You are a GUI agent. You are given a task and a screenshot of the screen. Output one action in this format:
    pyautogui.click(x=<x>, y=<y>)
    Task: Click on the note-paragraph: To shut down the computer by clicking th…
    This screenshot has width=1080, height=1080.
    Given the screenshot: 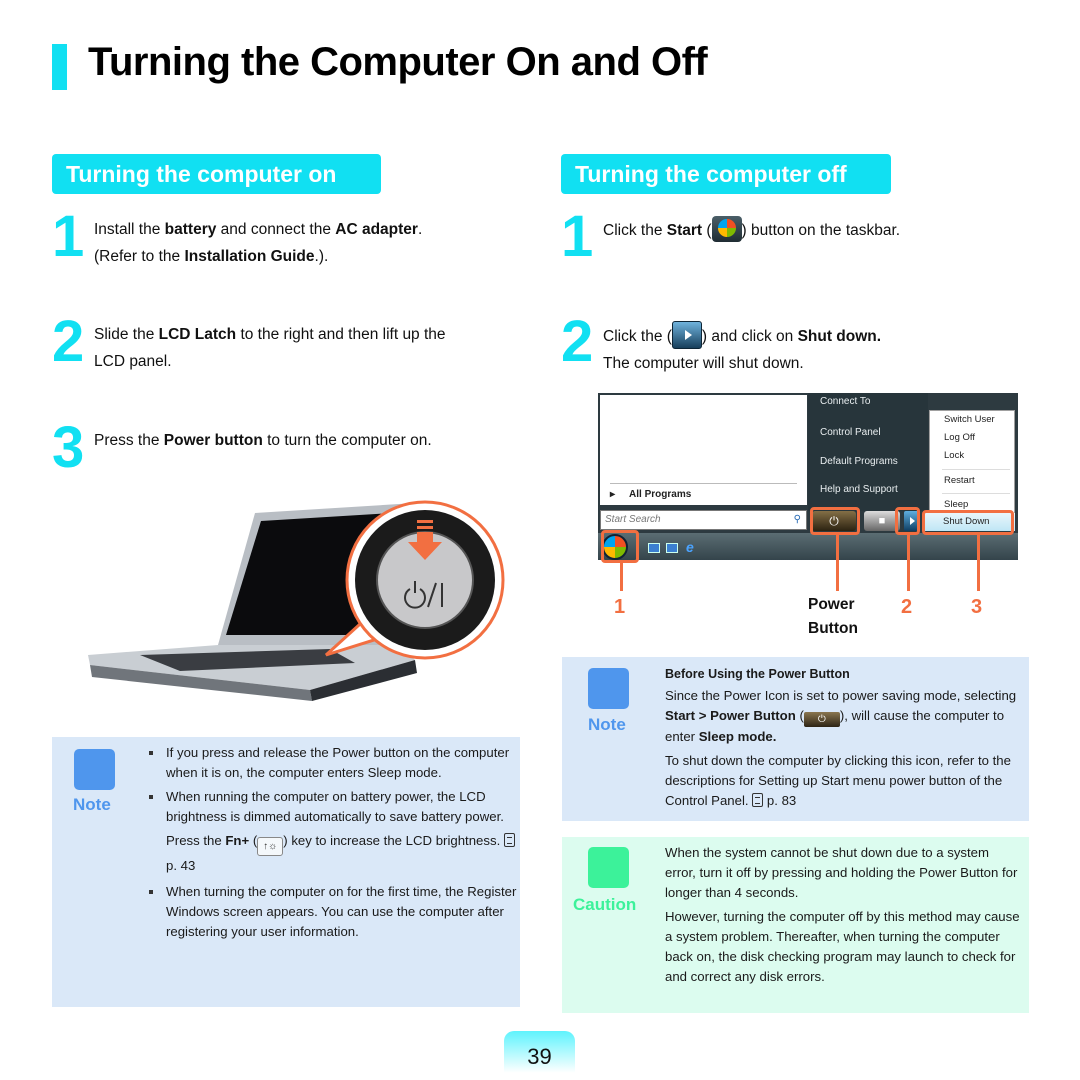 What is the action you would take?
    pyautogui.click(x=838, y=780)
    